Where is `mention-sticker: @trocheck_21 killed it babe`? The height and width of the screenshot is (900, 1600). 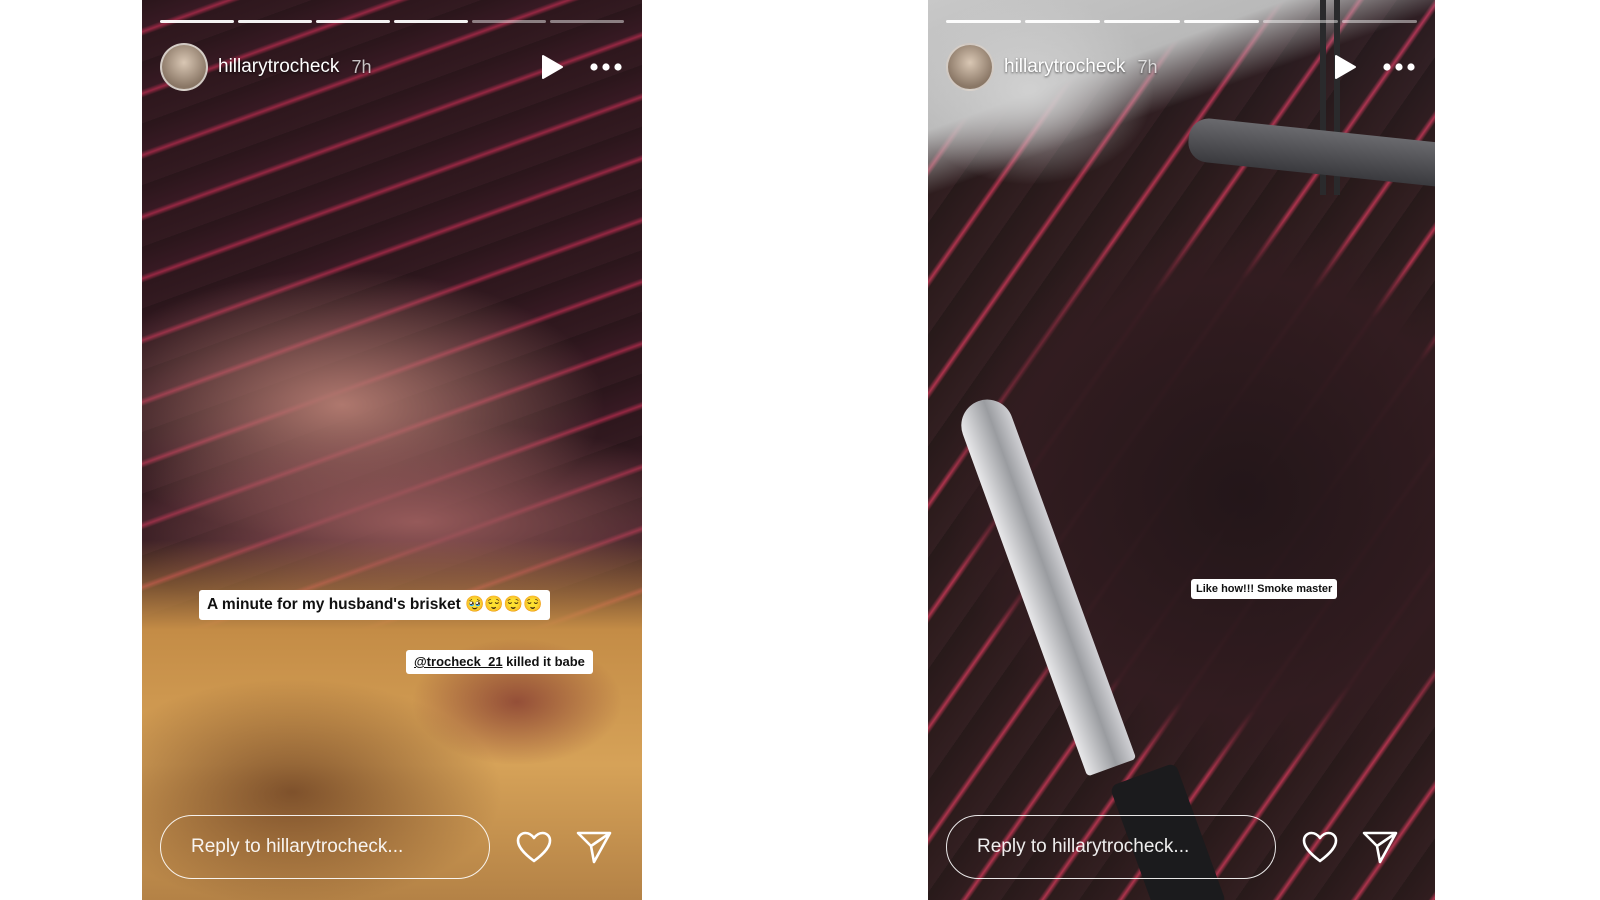
mention-sticker: @trocheck_21 killed it babe is located at coordinates (499, 662).